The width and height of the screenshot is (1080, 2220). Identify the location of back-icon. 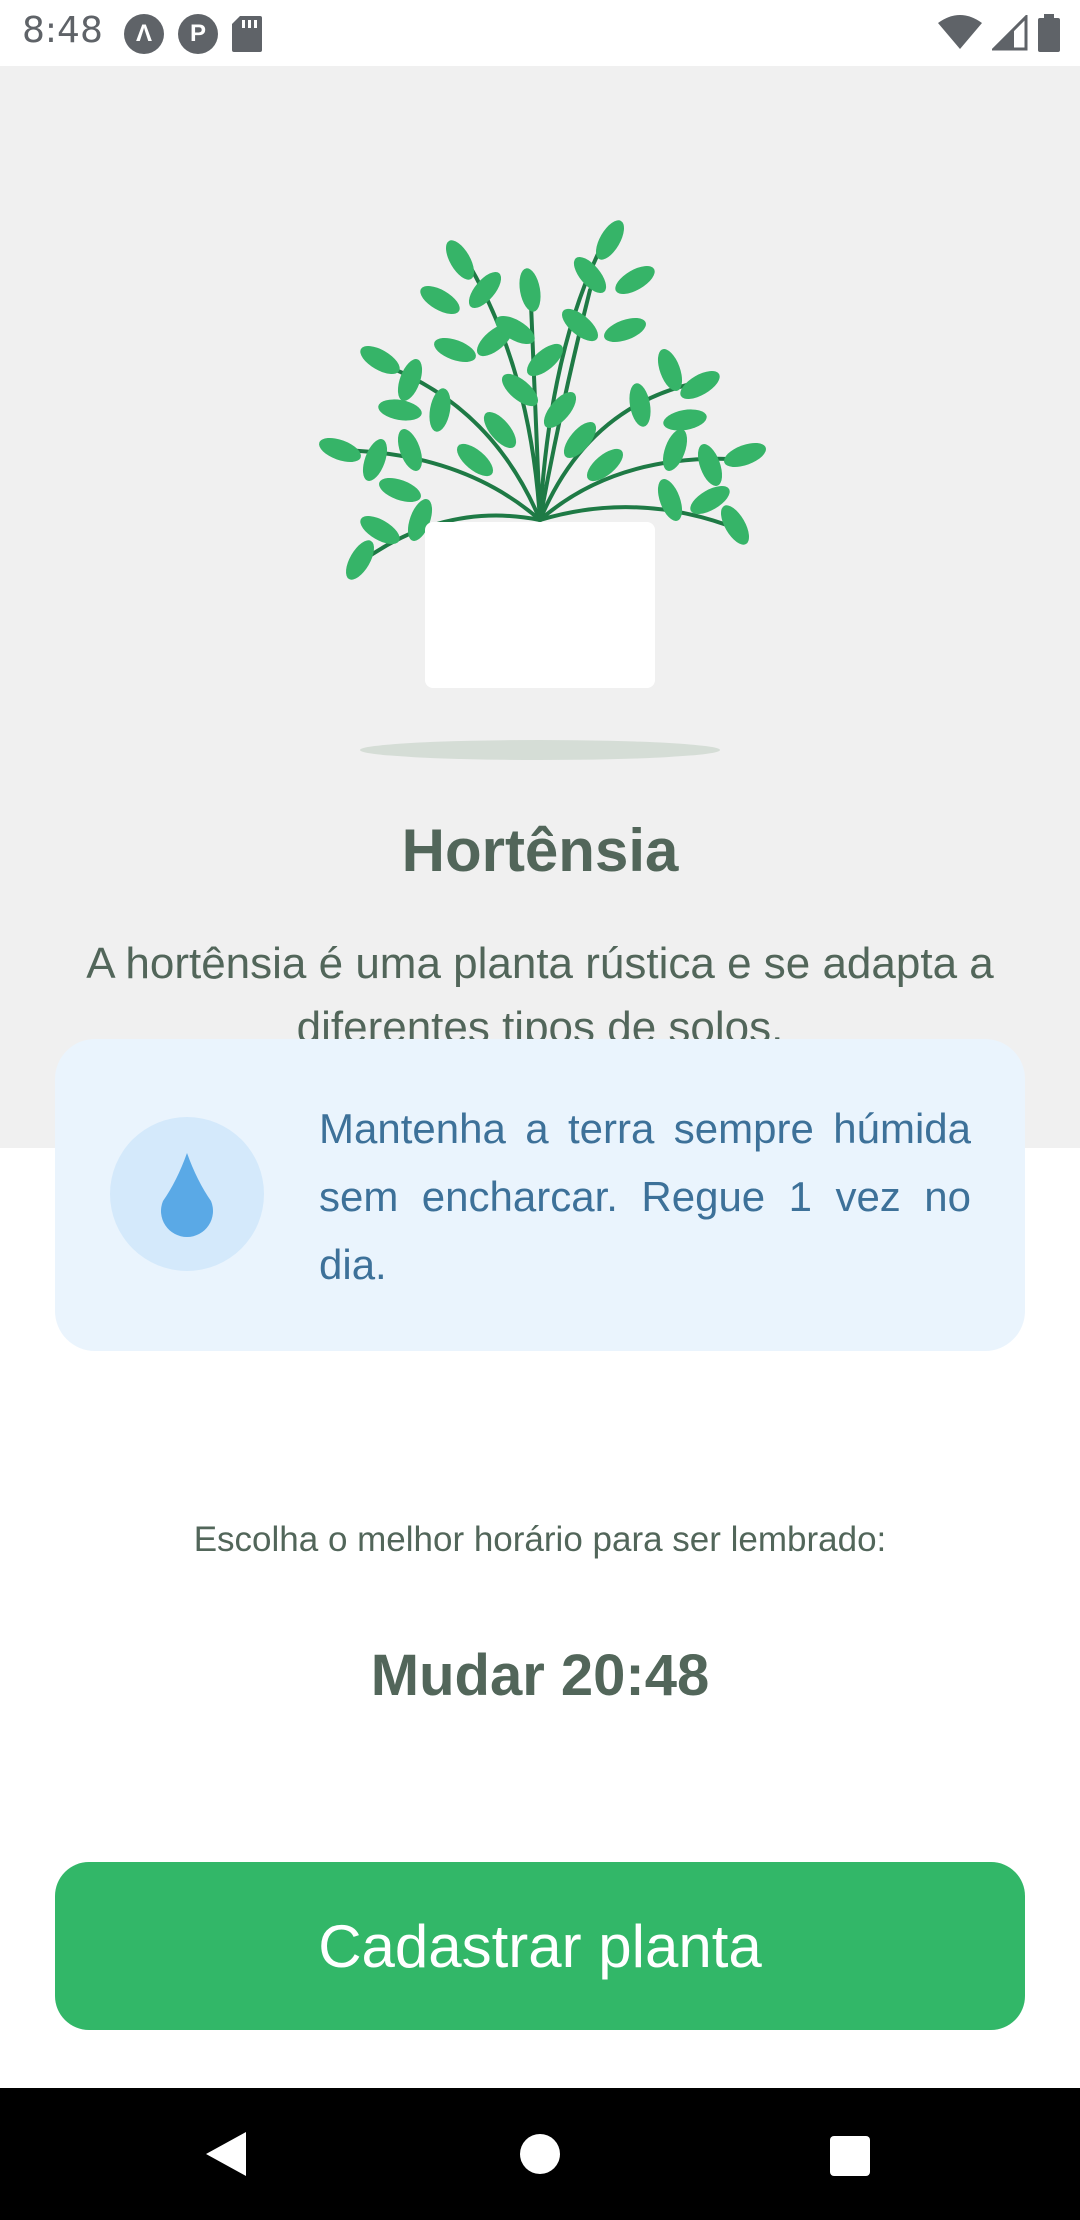
(226, 2154).